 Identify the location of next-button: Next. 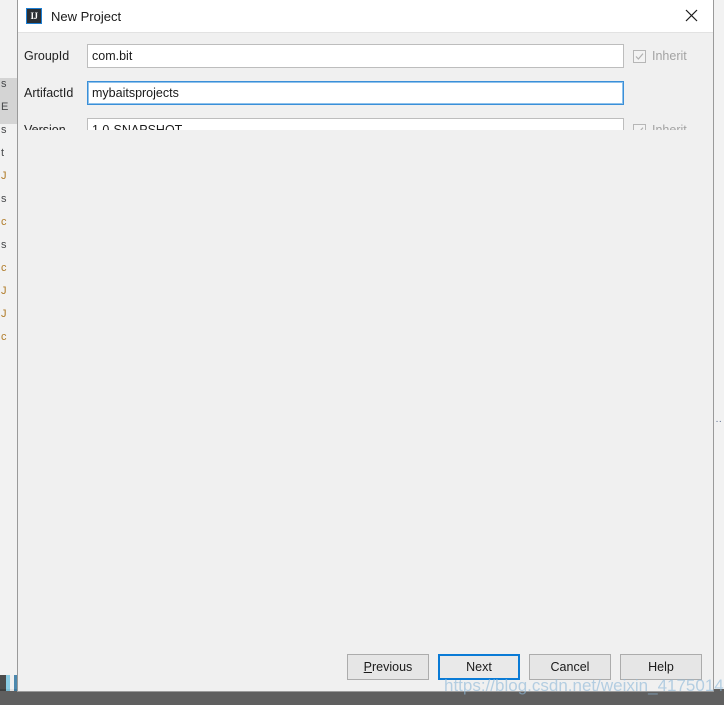
(479, 667).